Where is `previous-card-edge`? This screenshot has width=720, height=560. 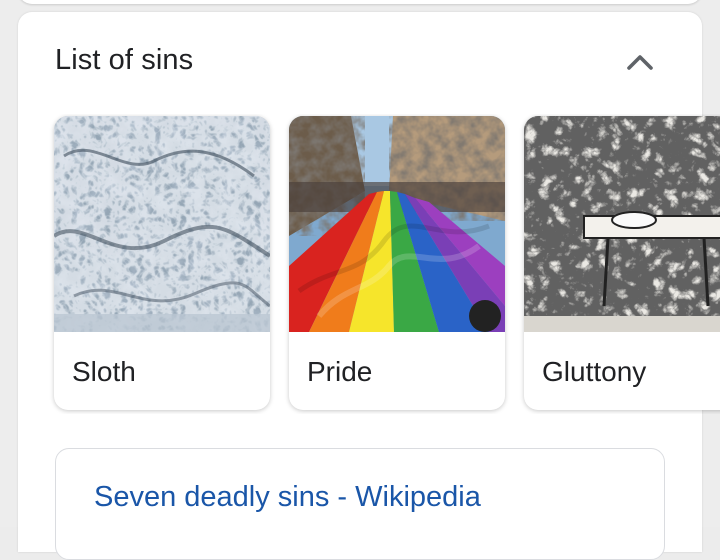 previous-card-edge is located at coordinates (360, 2).